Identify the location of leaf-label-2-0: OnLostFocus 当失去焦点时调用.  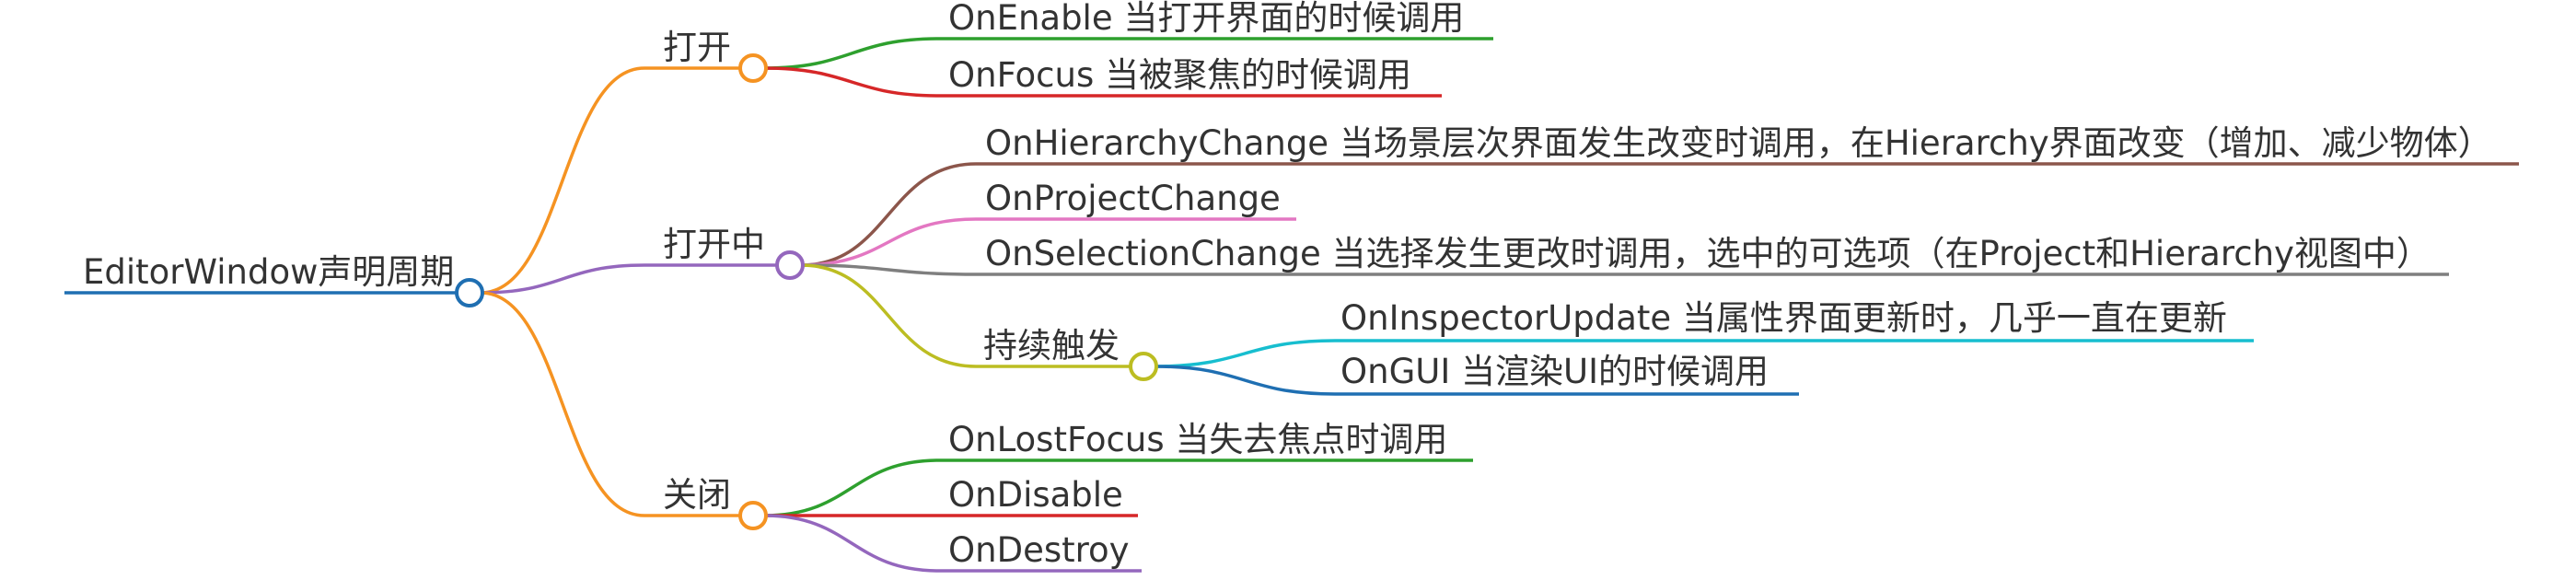
(1197, 439).